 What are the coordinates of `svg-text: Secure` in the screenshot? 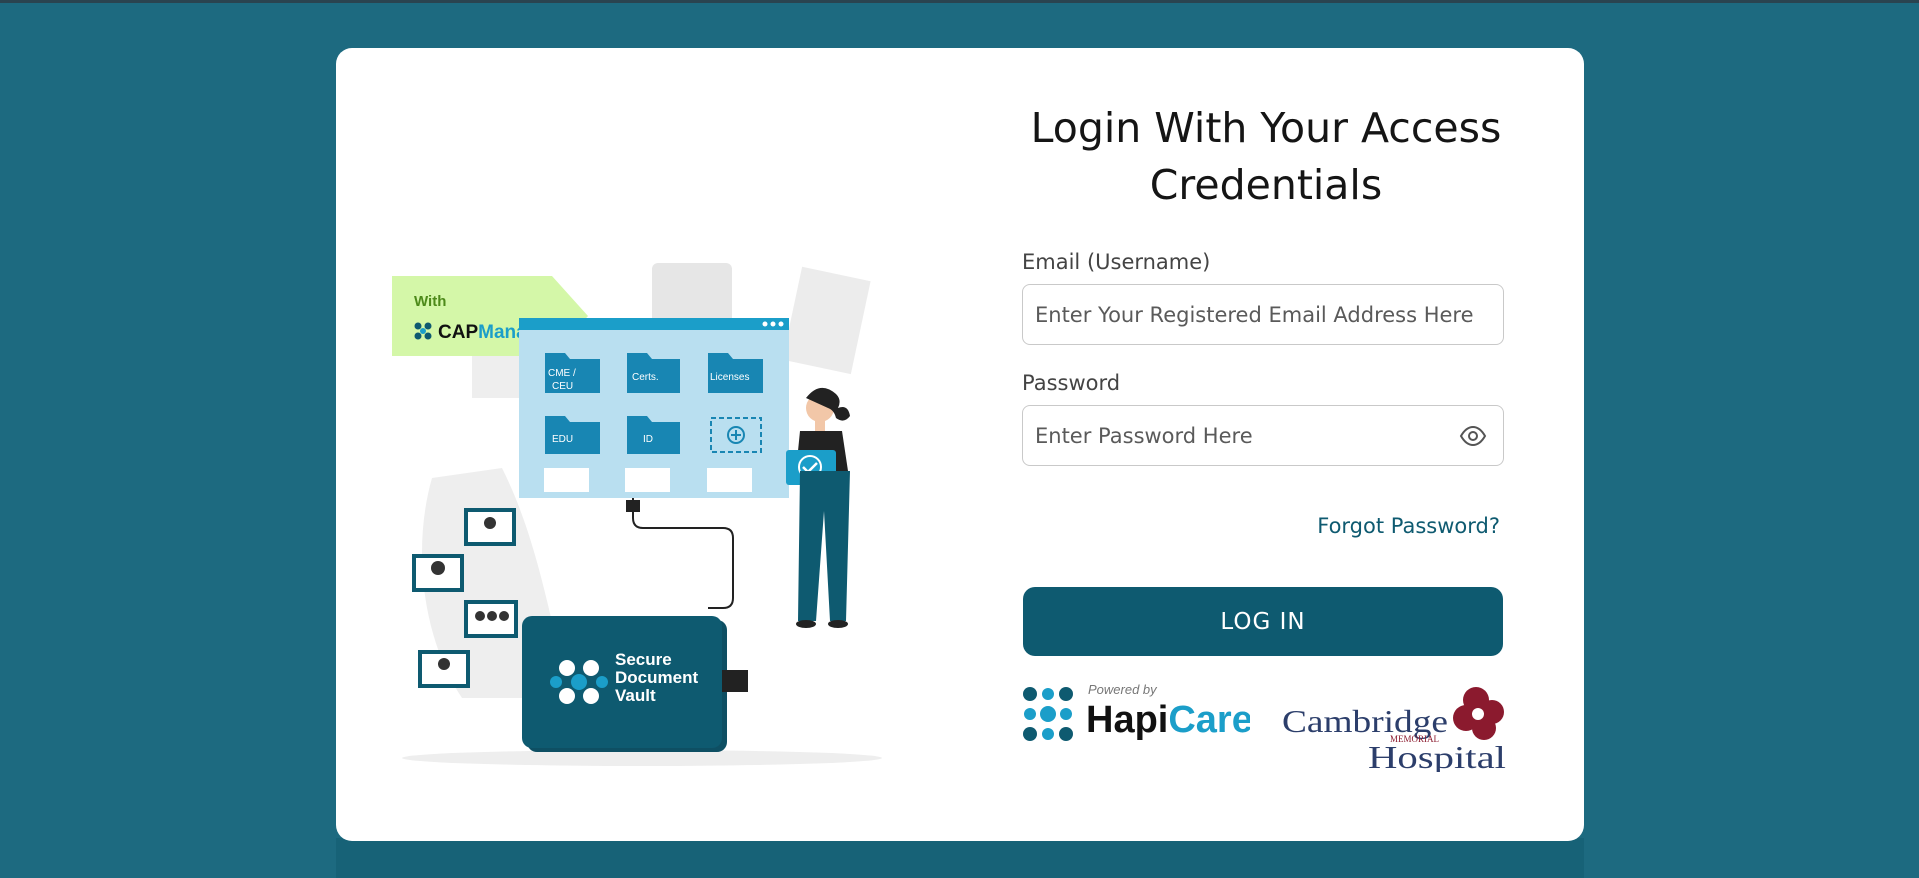 It's located at (643, 659).